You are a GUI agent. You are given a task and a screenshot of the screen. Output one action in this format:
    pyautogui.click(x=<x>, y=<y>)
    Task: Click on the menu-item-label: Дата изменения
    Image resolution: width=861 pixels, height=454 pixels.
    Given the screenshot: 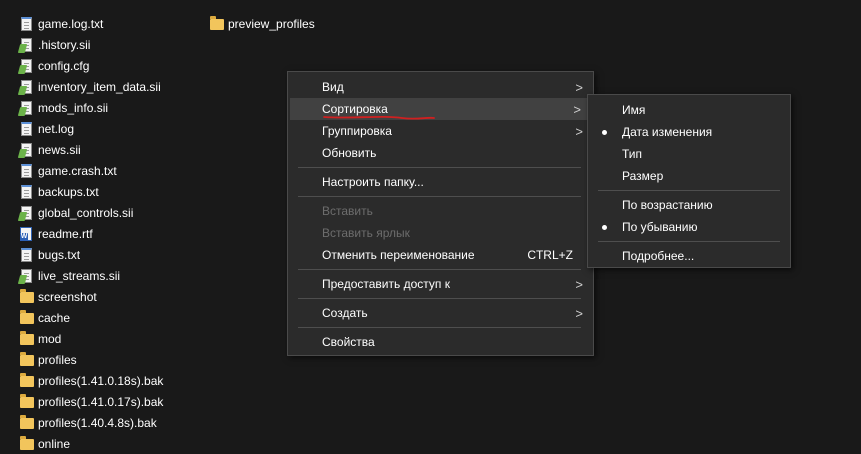 What is the action you would take?
    pyautogui.click(x=667, y=132)
    